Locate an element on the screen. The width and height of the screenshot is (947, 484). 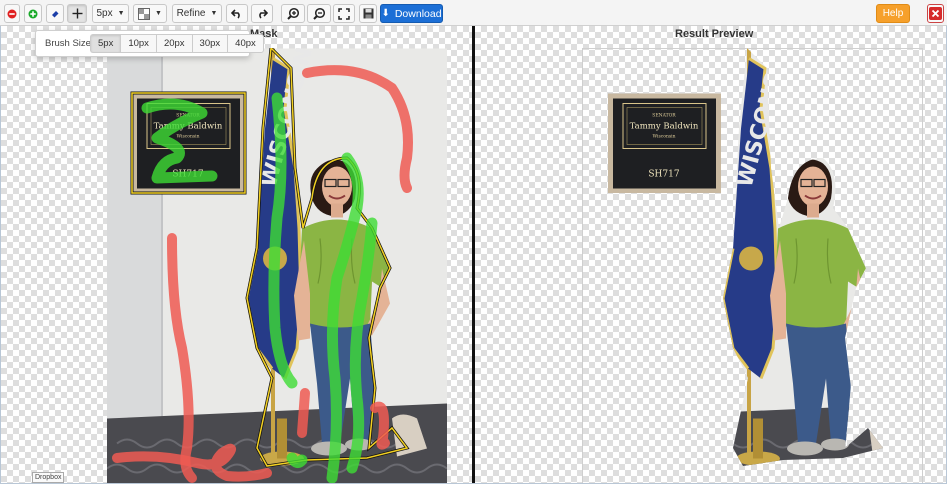
close-button is located at coordinates (935, 13).